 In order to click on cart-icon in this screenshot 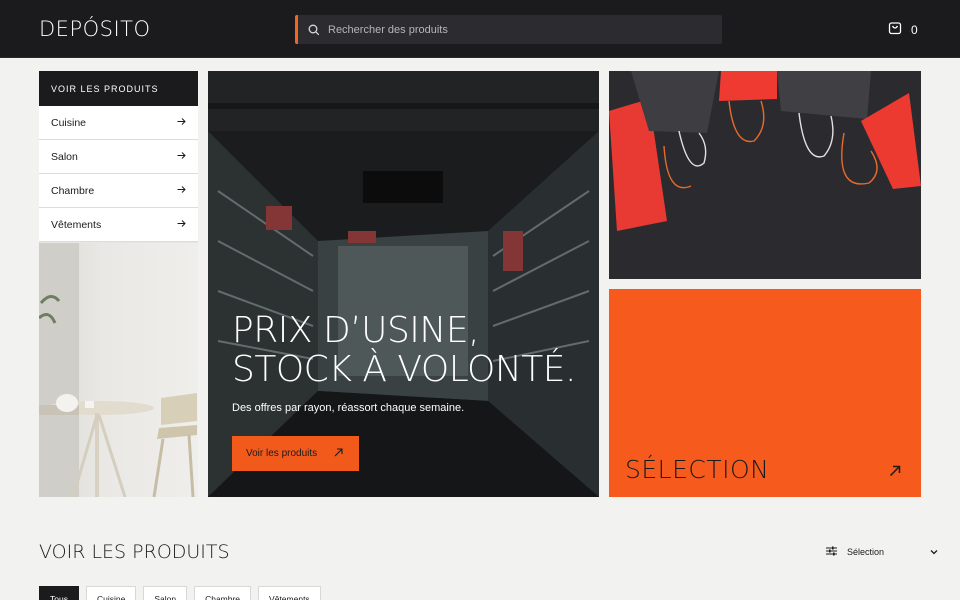, I will do `click(895, 29)`.